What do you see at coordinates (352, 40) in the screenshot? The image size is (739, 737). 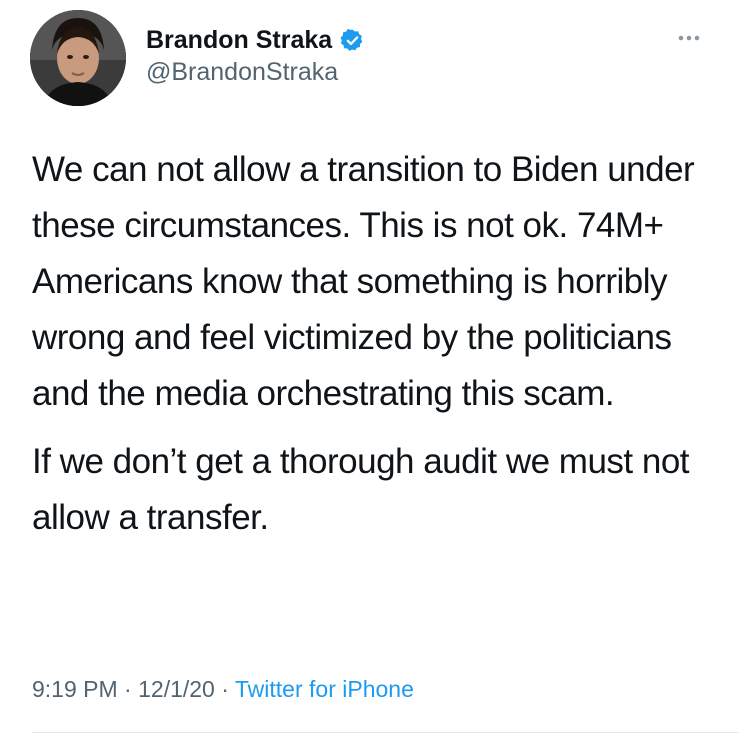 I see `verified-badge-icon` at bounding box center [352, 40].